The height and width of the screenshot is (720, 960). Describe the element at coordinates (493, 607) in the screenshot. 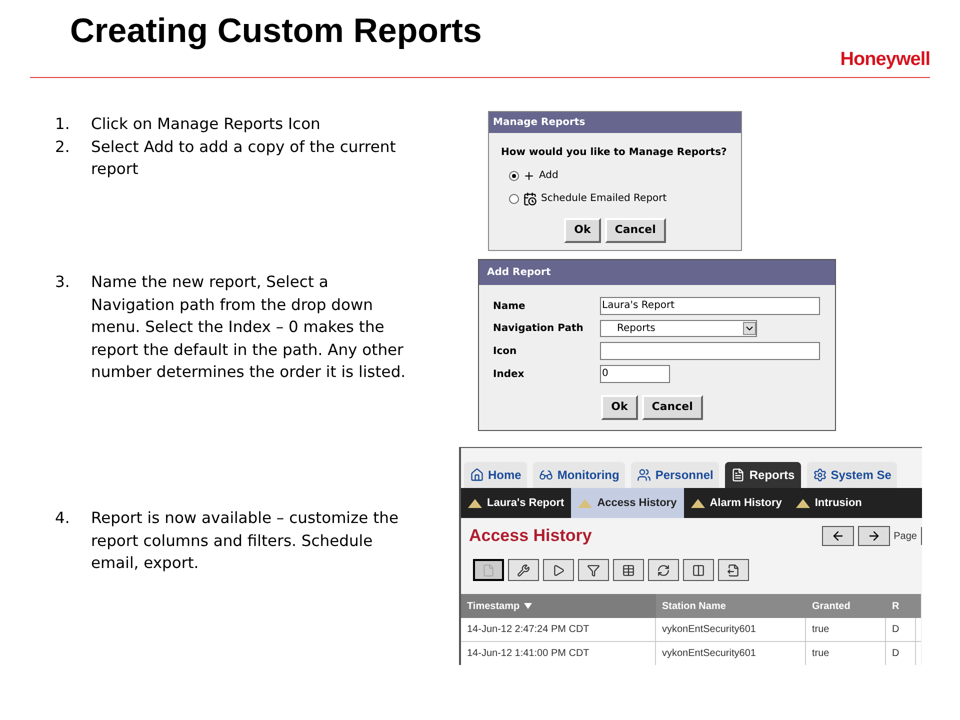

I see `column-label: Timestamp` at that location.